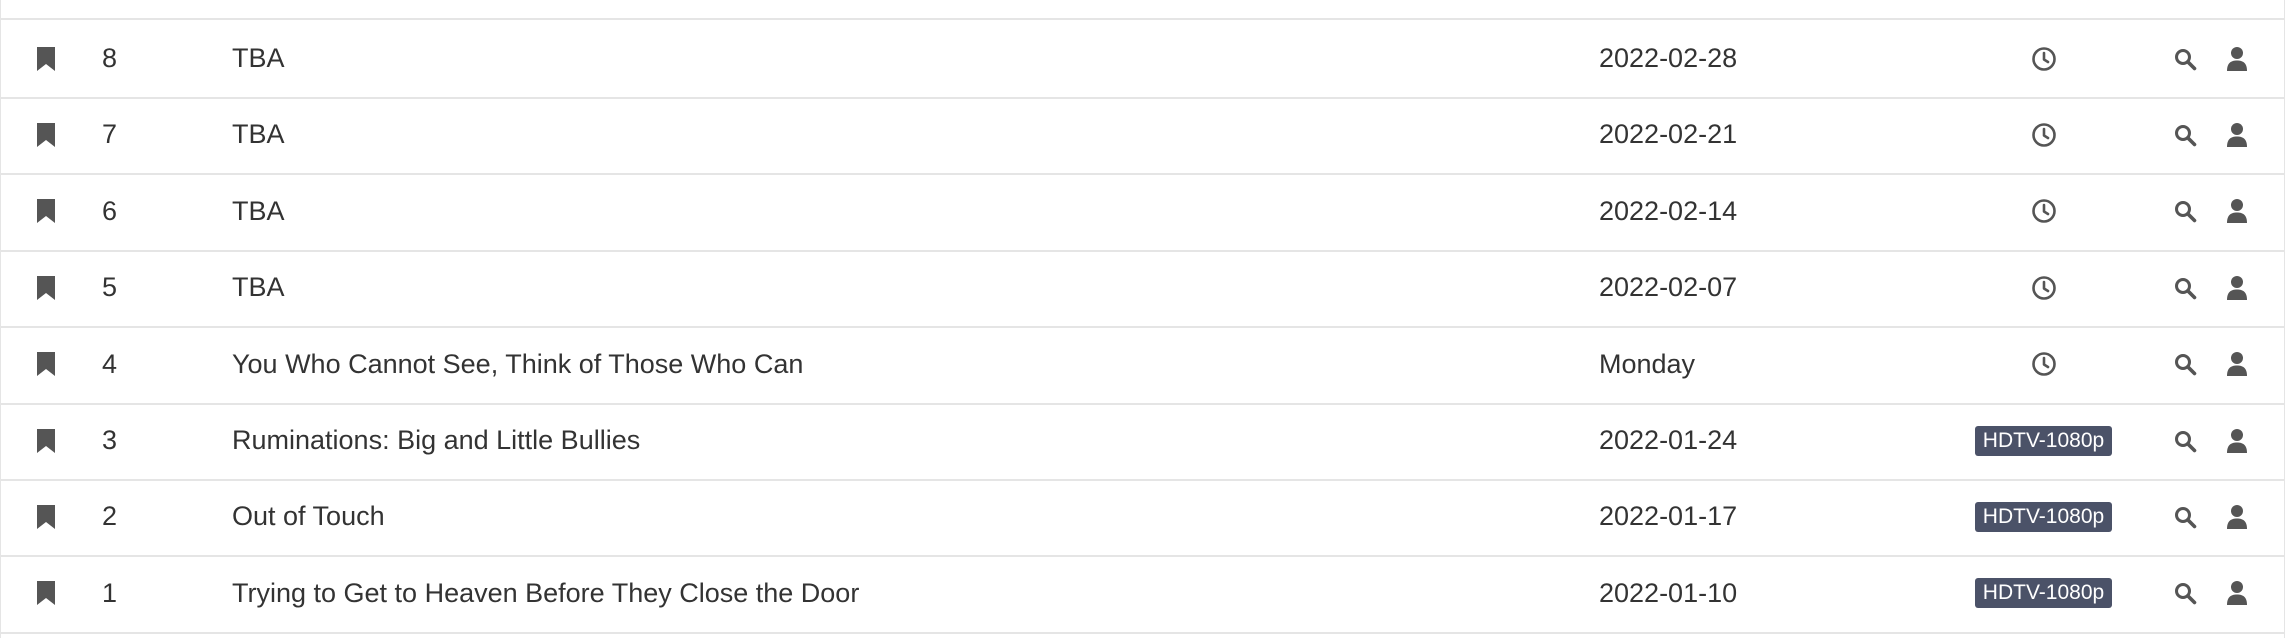  What do you see at coordinates (1668, 58) in the screenshot?
I see `air-date: 2022-02-28` at bounding box center [1668, 58].